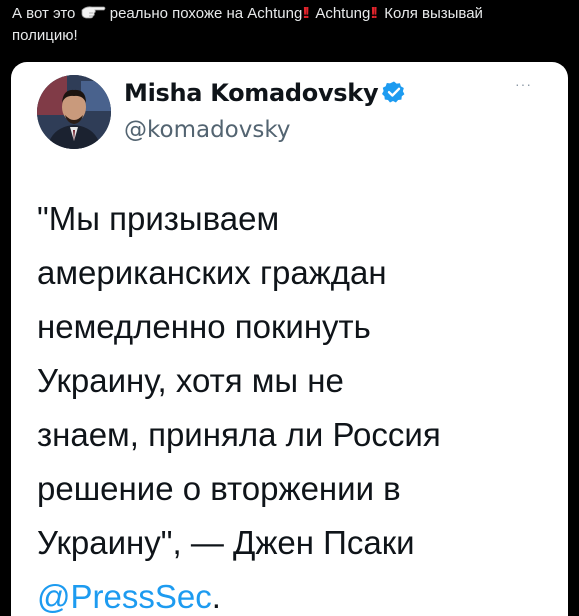 This screenshot has height=616, width=579. What do you see at coordinates (226, 542) in the screenshot?
I see `tweet-line: Украину", — Джен Псаки` at bounding box center [226, 542].